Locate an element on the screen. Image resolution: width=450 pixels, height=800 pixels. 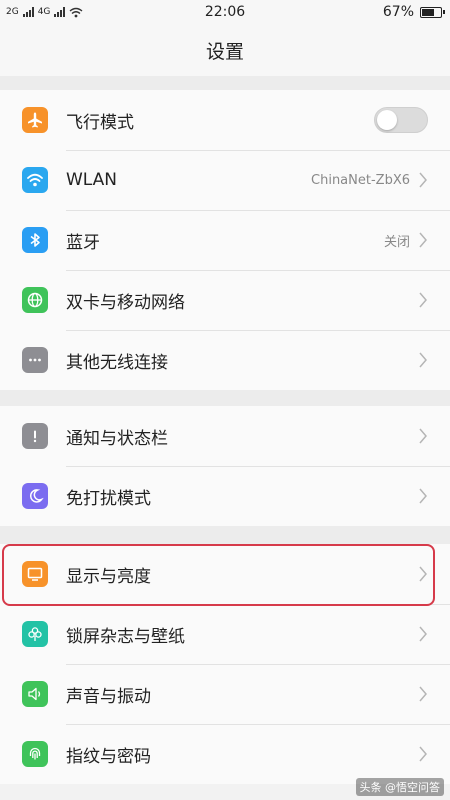
setting-fingerprint-password: 指纹与密码 is located at coordinates (225, 754).